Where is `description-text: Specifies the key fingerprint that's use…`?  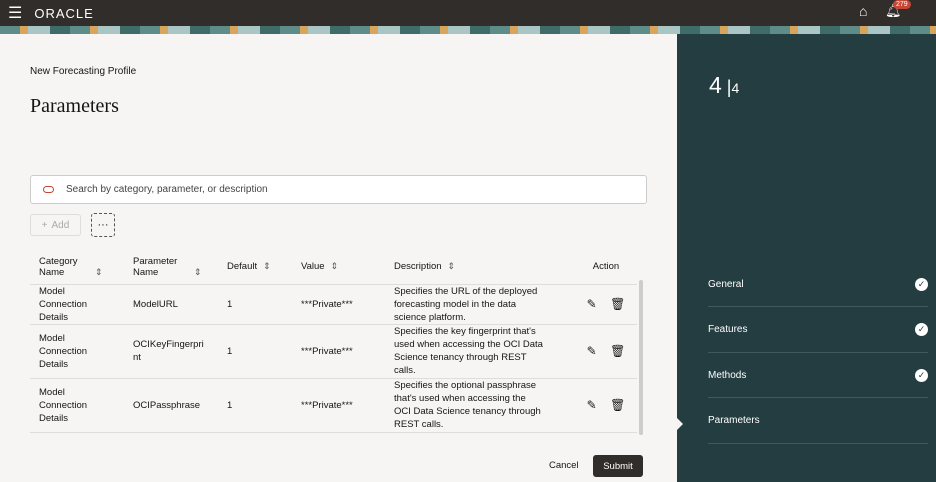
description-text: Specifies the key fingerprint that's use… is located at coordinates (468, 351).